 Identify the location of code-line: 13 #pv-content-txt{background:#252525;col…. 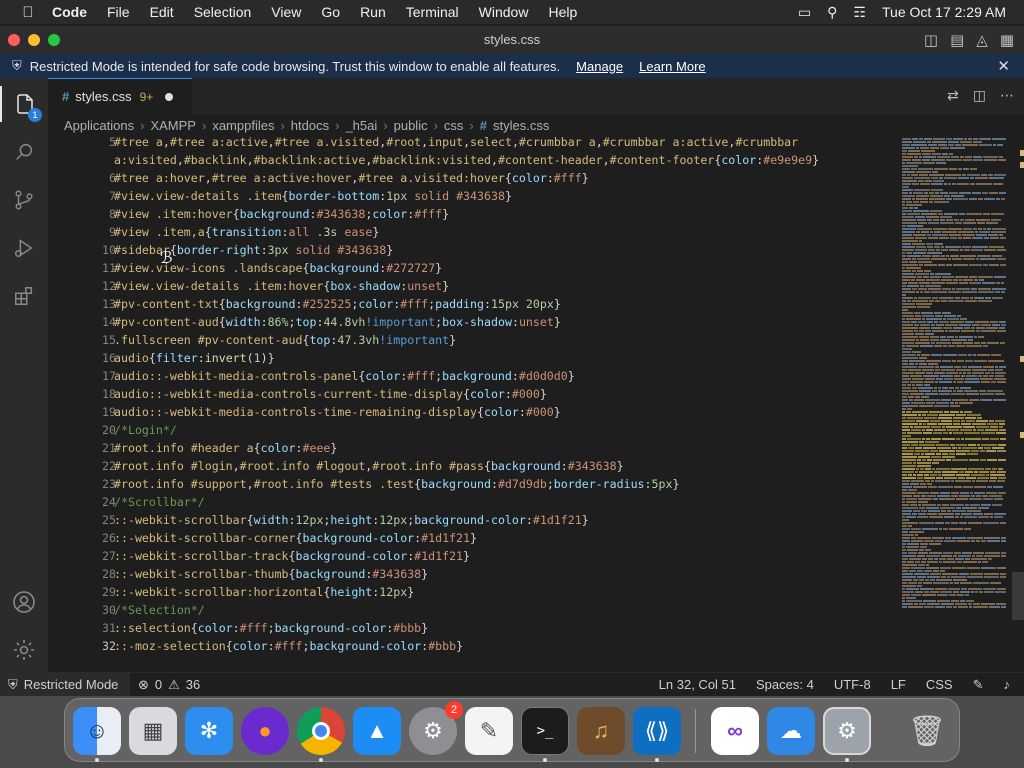
(474, 304).